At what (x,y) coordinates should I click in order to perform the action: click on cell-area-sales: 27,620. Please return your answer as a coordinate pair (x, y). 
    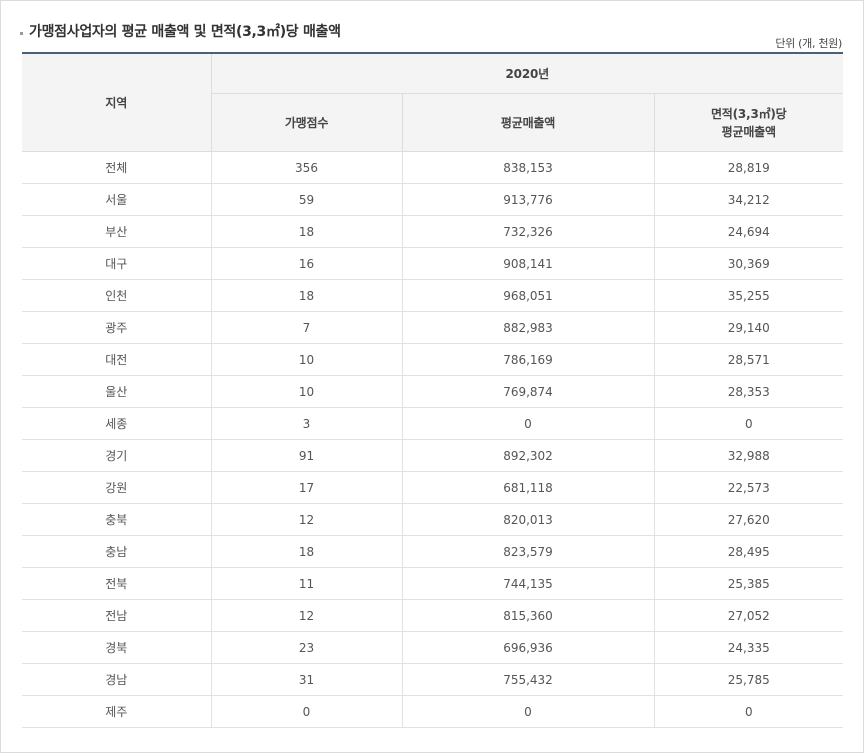
    Looking at the image, I should click on (748, 519).